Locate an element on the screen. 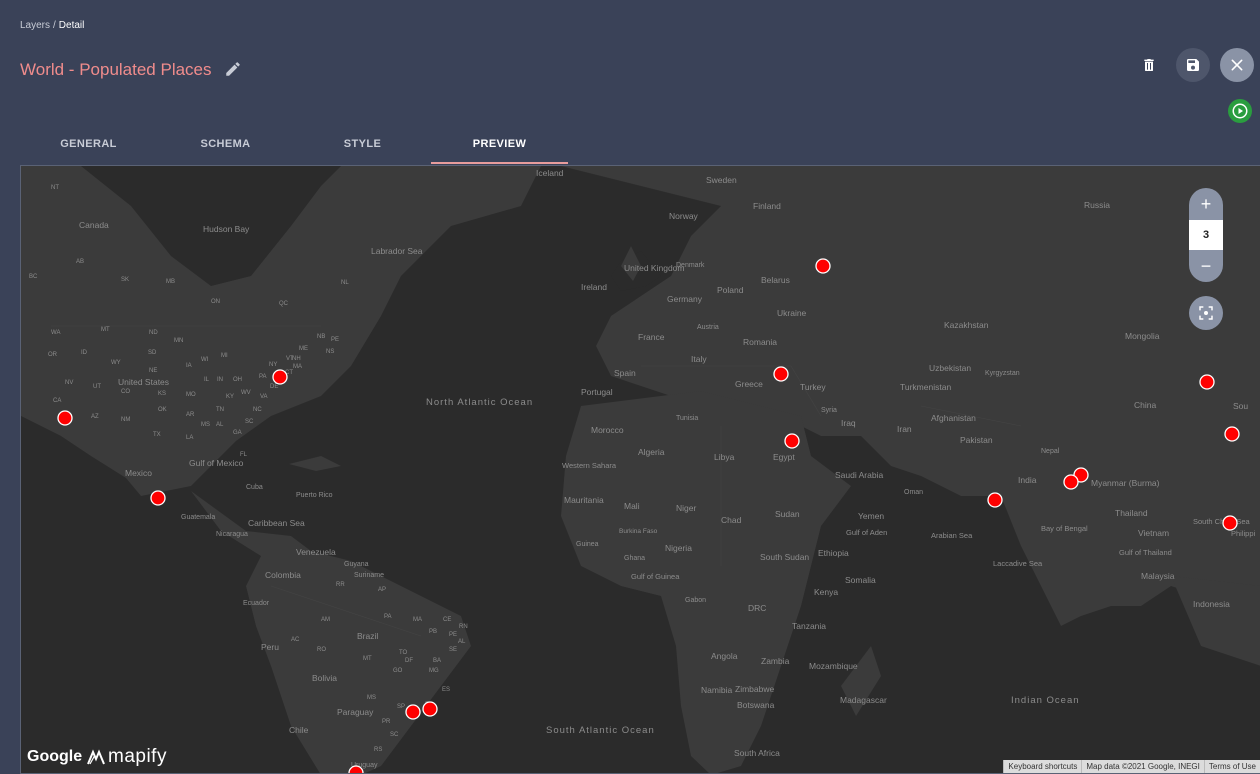  label-poland: Poland is located at coordinates (730, 290).